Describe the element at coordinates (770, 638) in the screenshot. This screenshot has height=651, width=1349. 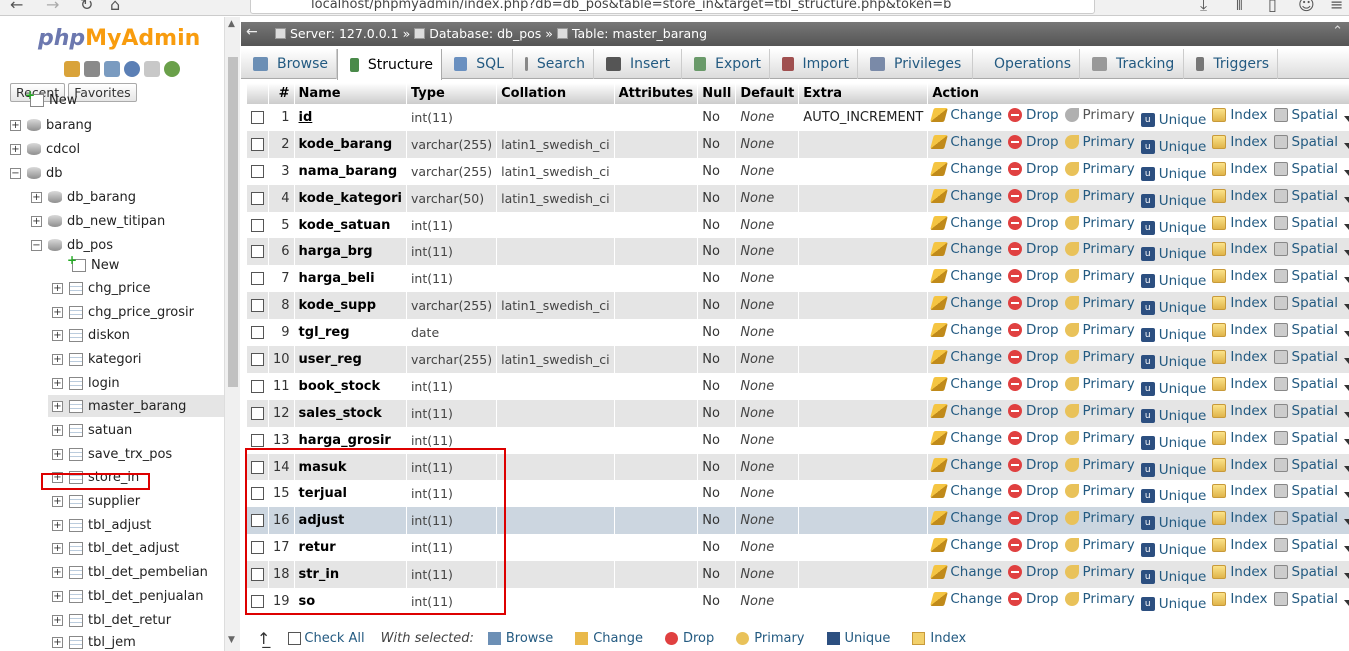
I see `bulk-primary-button: Primary` at that location.